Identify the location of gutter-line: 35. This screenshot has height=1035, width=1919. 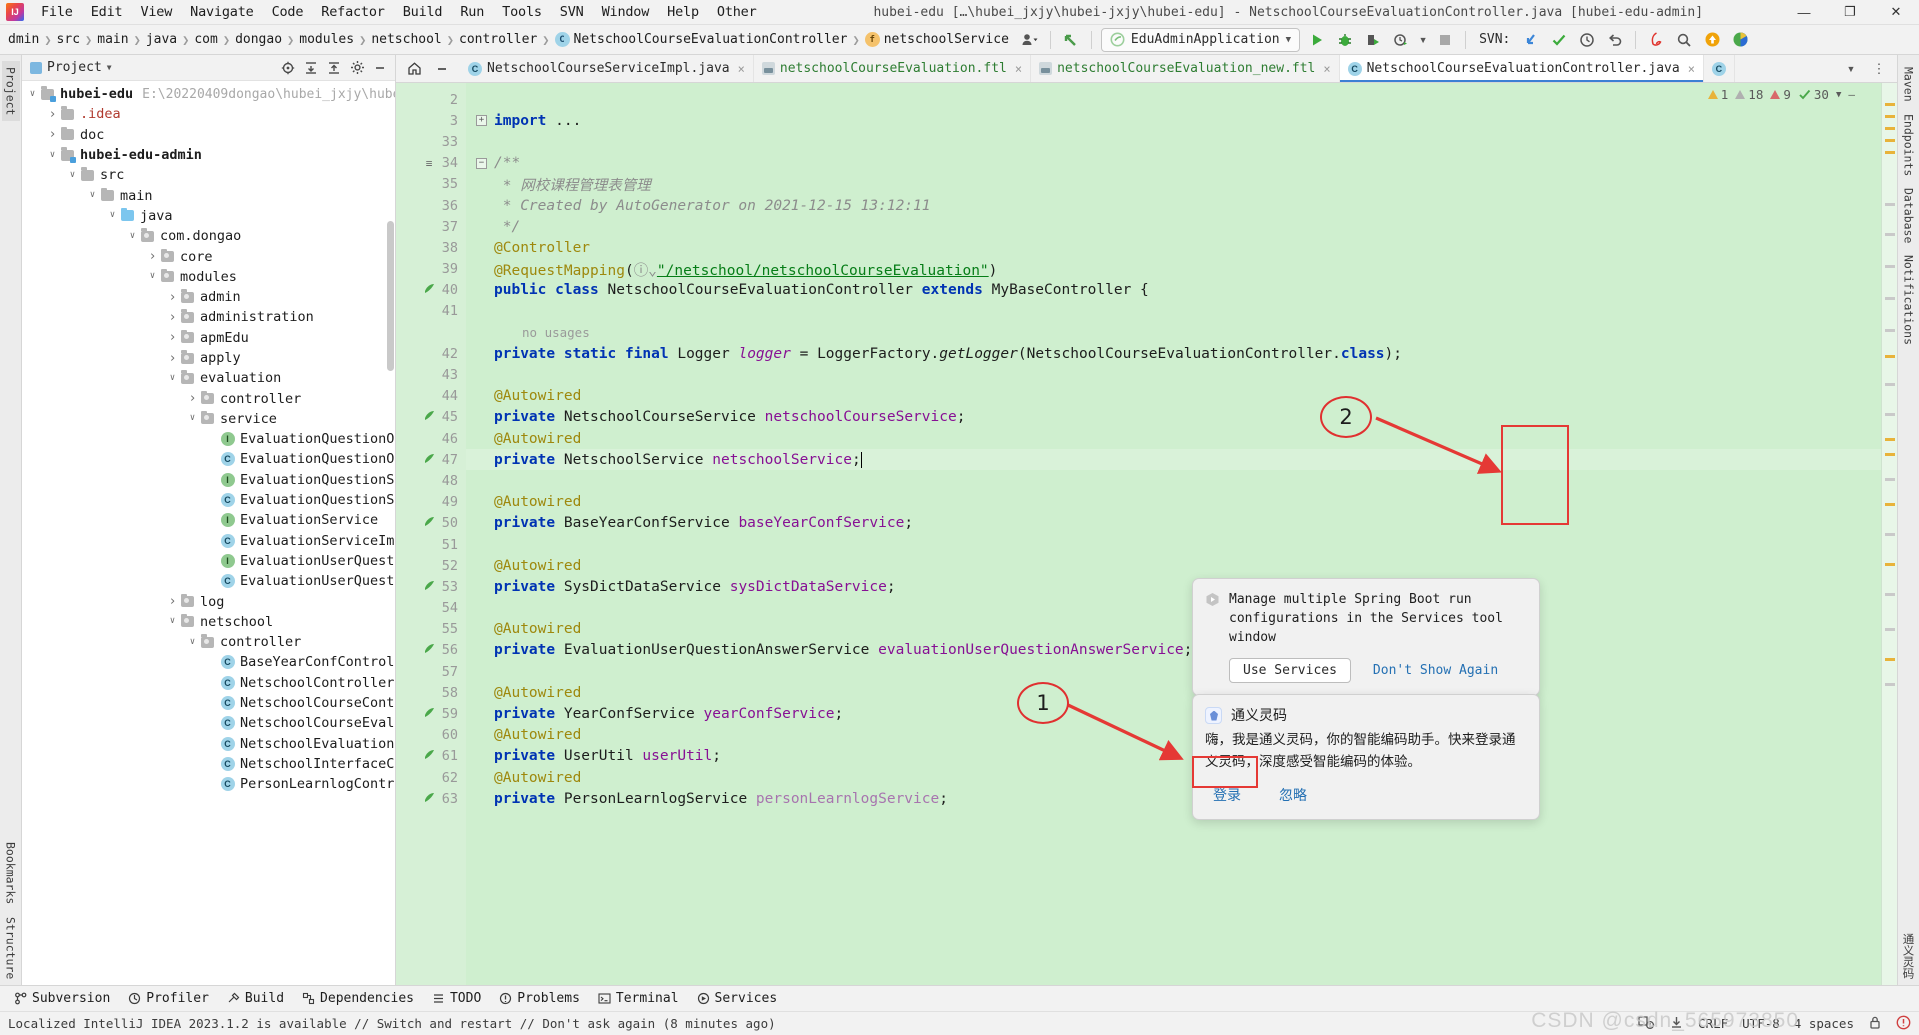
(431, 184).